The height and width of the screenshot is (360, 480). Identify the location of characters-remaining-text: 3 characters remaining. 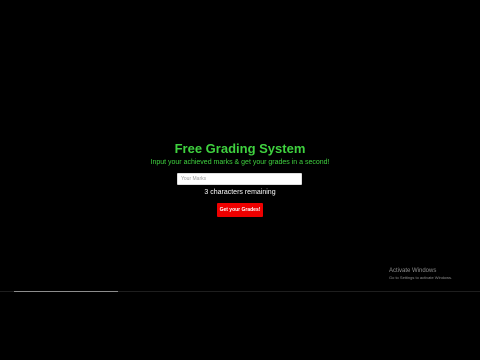
(240, 192).